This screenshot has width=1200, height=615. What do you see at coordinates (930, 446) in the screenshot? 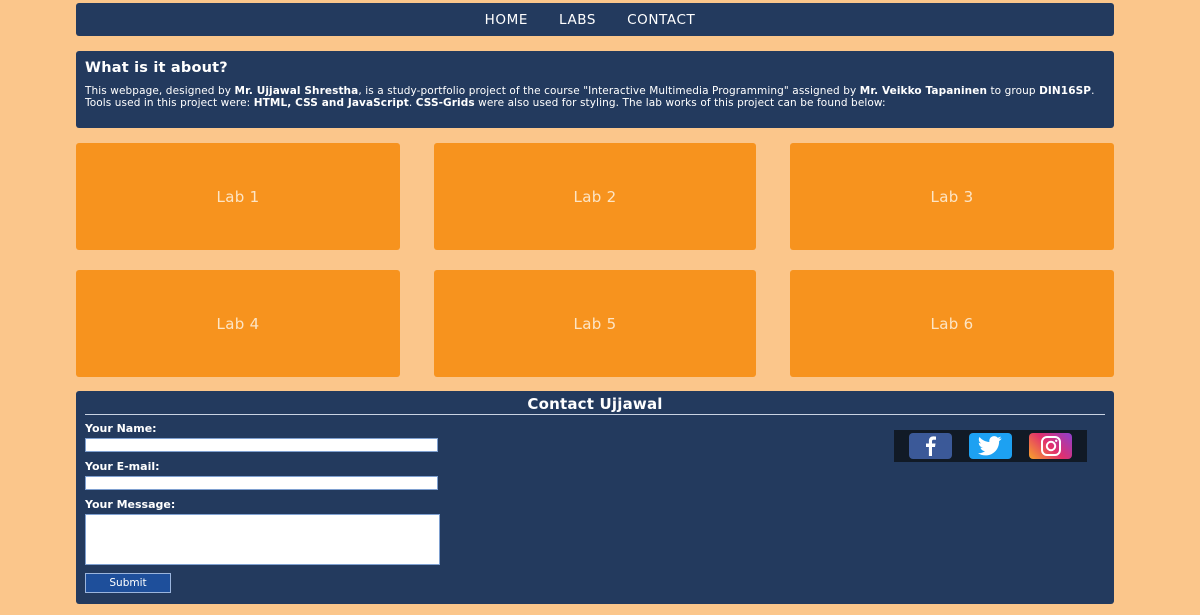
I see `facebook-icon` at bounding box center [930, 446].